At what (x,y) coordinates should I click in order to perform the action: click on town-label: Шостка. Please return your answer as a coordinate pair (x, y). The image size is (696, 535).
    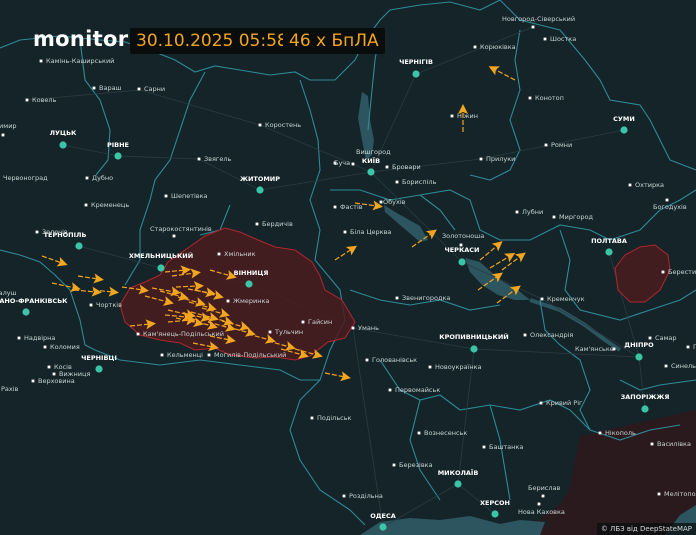
    Looking at the image, I should click on (563, 39).